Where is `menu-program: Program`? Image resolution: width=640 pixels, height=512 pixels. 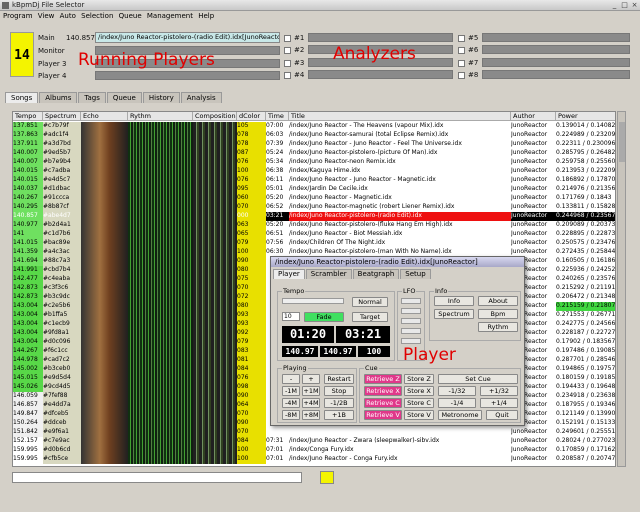 menu-program: Program is located at coordinates (18, 16).